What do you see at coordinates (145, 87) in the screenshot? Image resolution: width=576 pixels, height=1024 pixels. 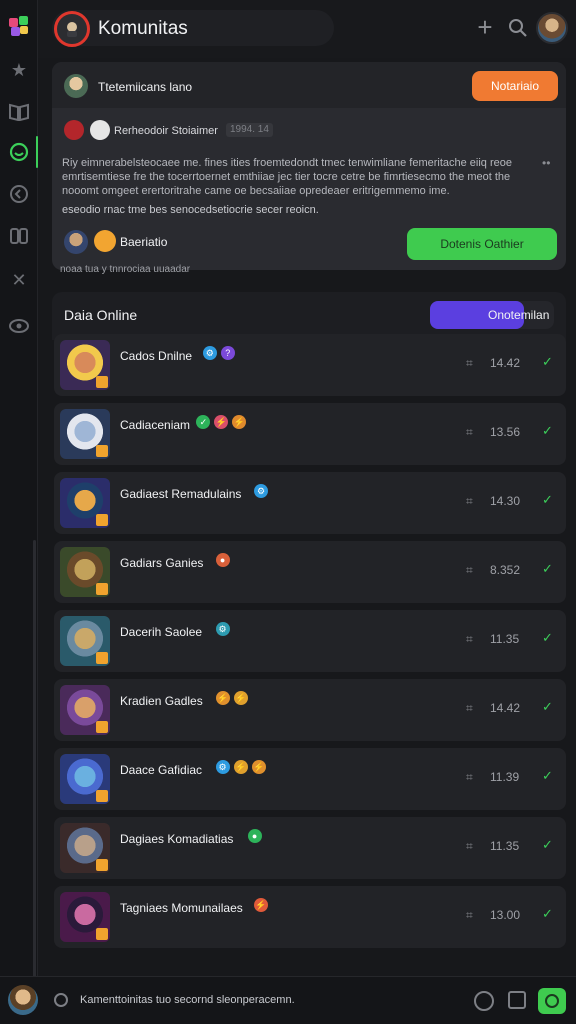 I see `post-title: Ttetemiicans lano` at bounding box center [145, 87].